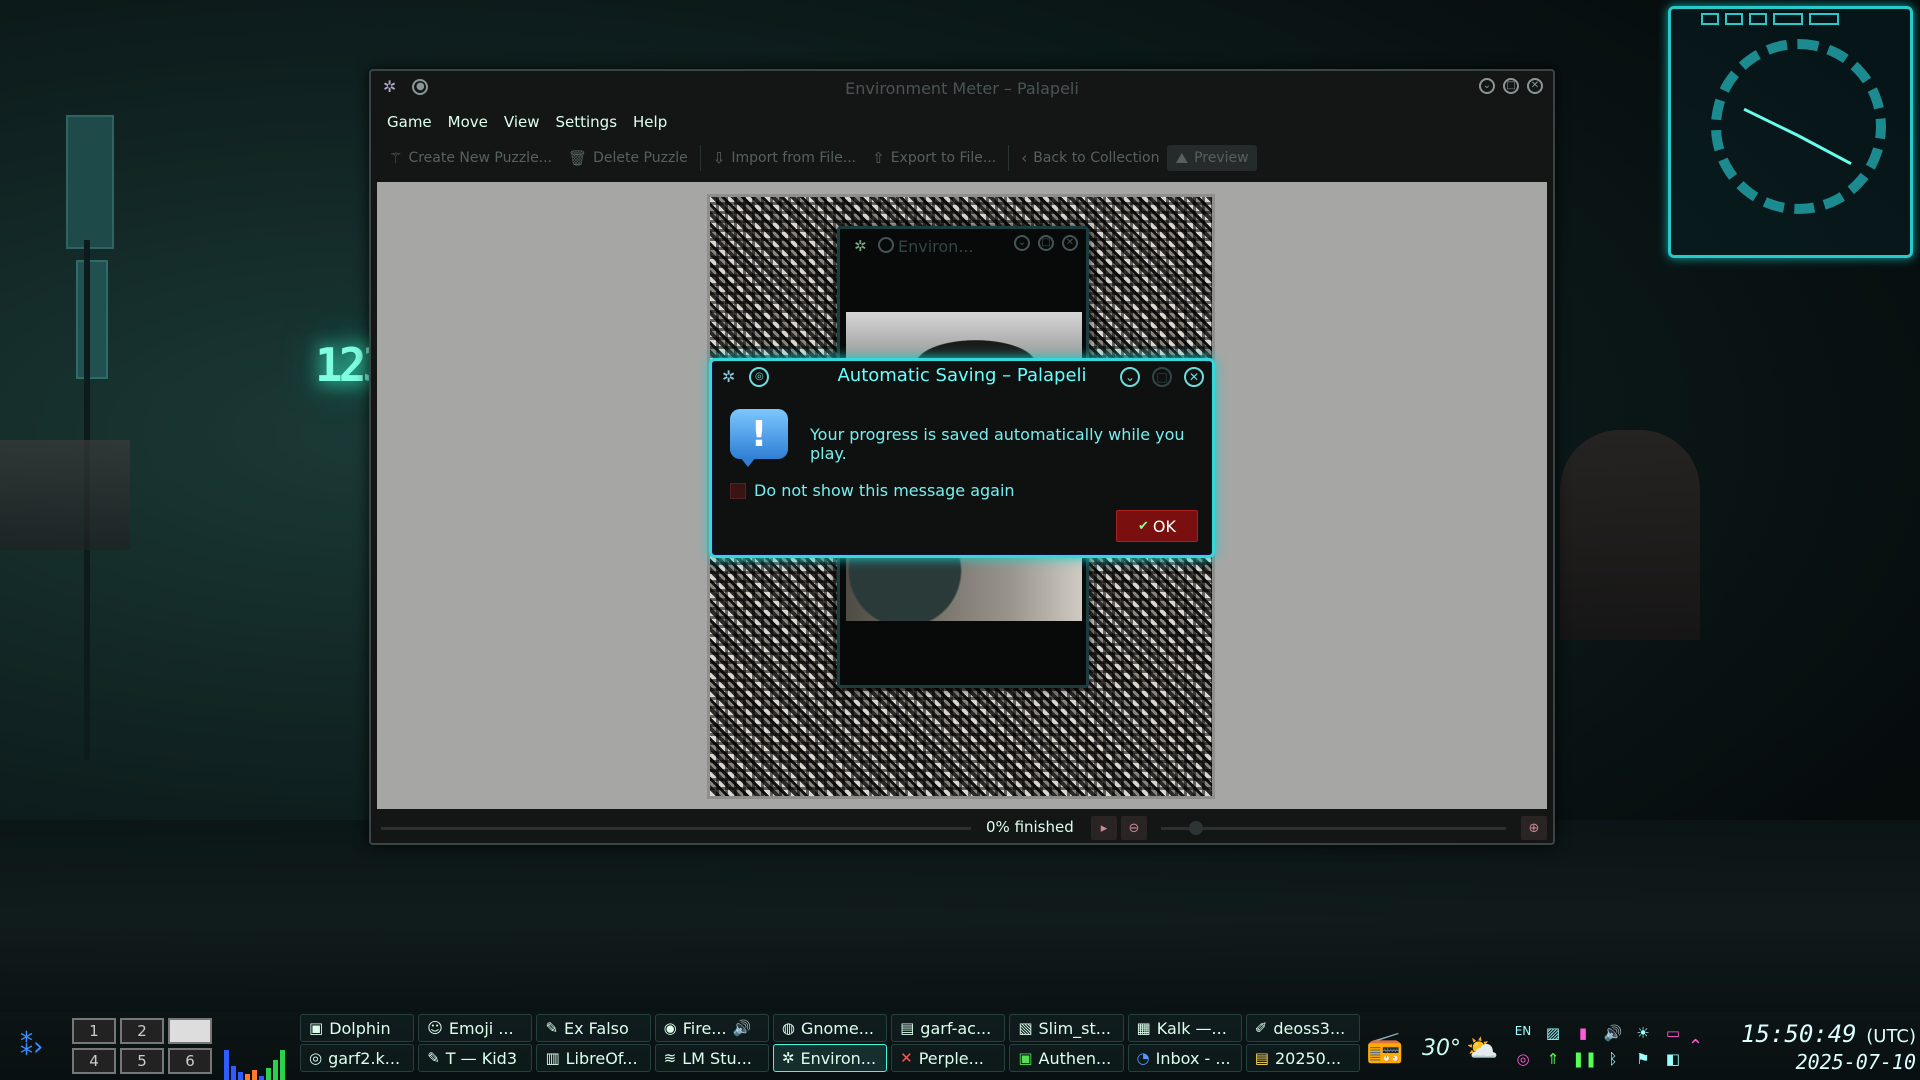  Describe the element at coordinates (886, 245) in the screenshot. I see `pin-icon` at that location.